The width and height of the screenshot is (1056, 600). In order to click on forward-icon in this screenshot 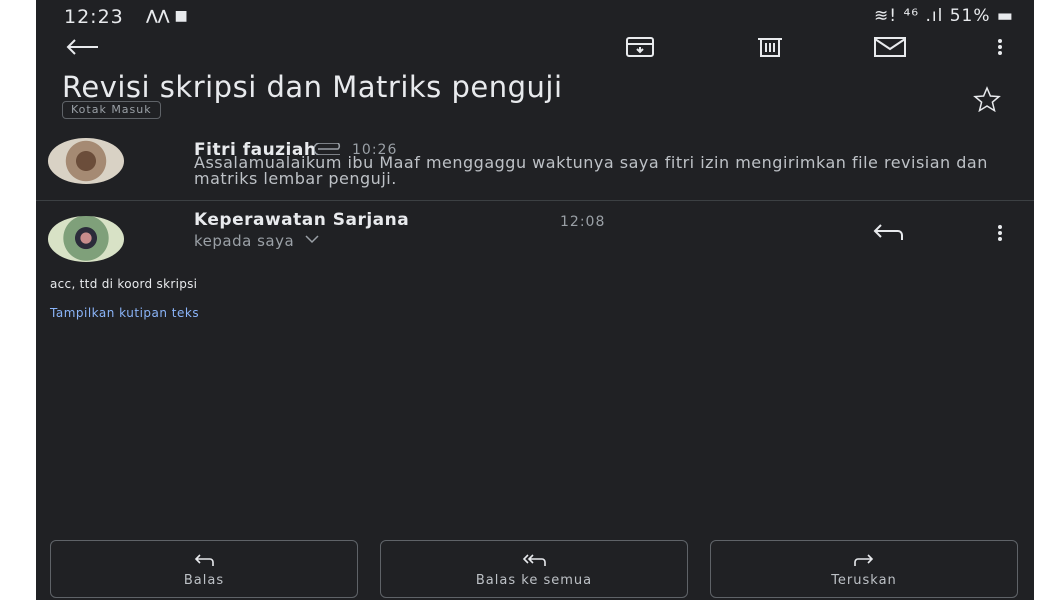, I will do `click(864, 560)`.